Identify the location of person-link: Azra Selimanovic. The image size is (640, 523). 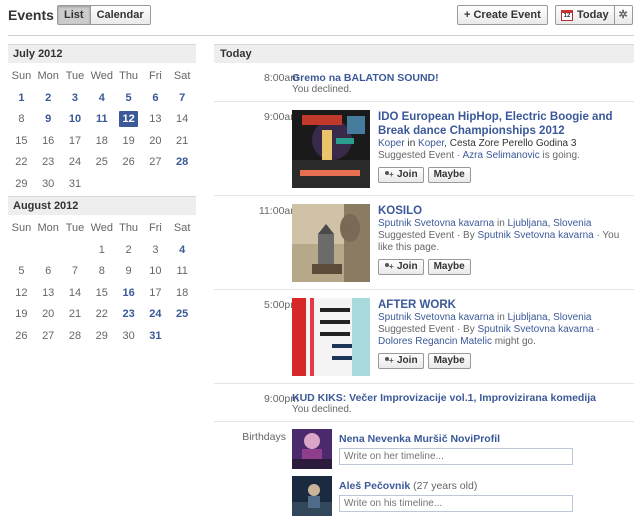
(501, 155).